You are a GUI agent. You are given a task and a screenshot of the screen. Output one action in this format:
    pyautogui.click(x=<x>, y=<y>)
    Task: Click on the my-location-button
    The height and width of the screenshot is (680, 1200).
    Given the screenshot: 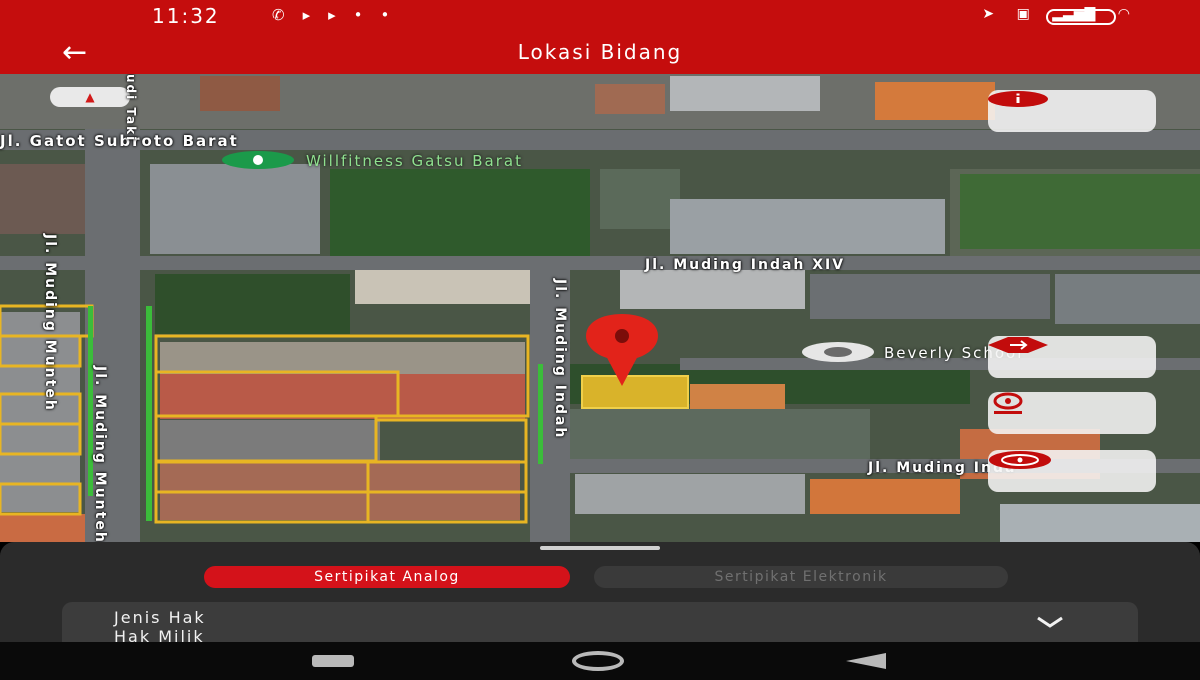 What is the action you would take?
    pyautogui.click(x=1072, y=413)
    